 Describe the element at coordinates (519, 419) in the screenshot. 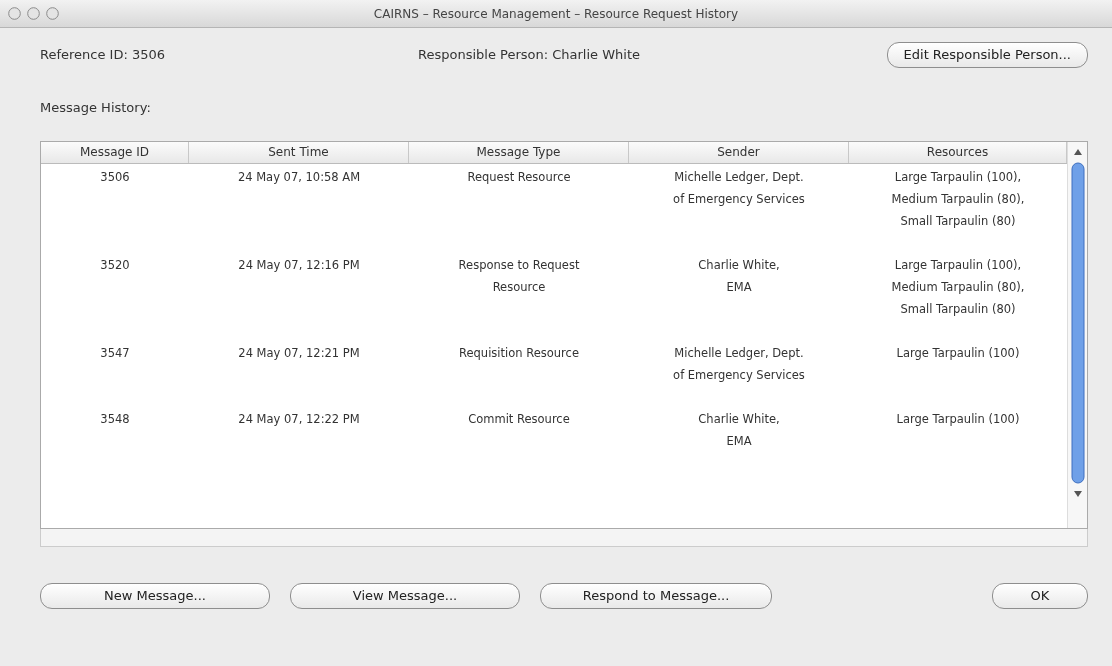

I see `table-cell: Commit Resource` at that location.